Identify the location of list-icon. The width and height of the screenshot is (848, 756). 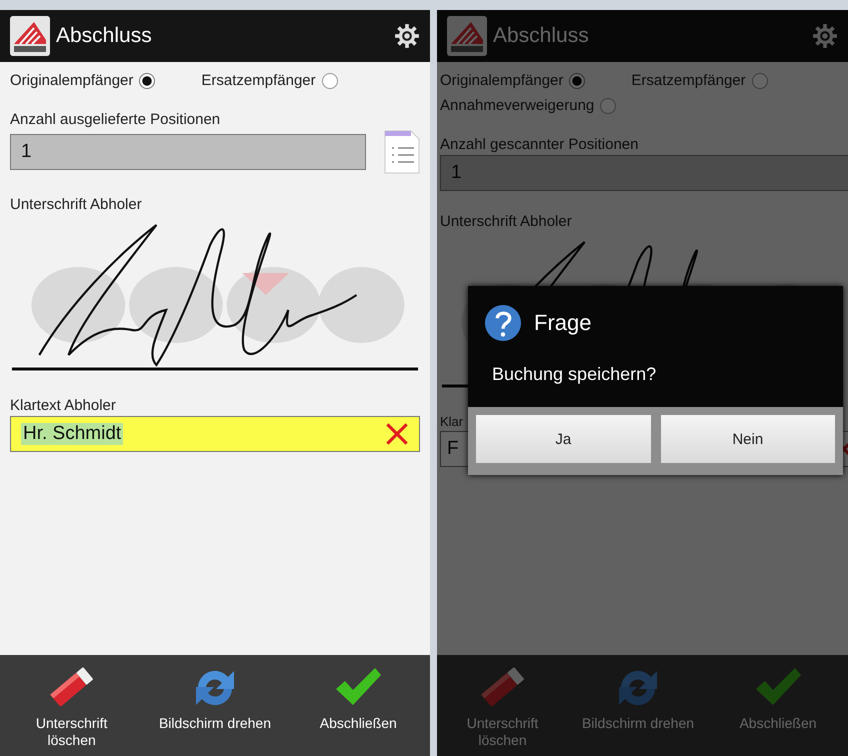
(402, 152).